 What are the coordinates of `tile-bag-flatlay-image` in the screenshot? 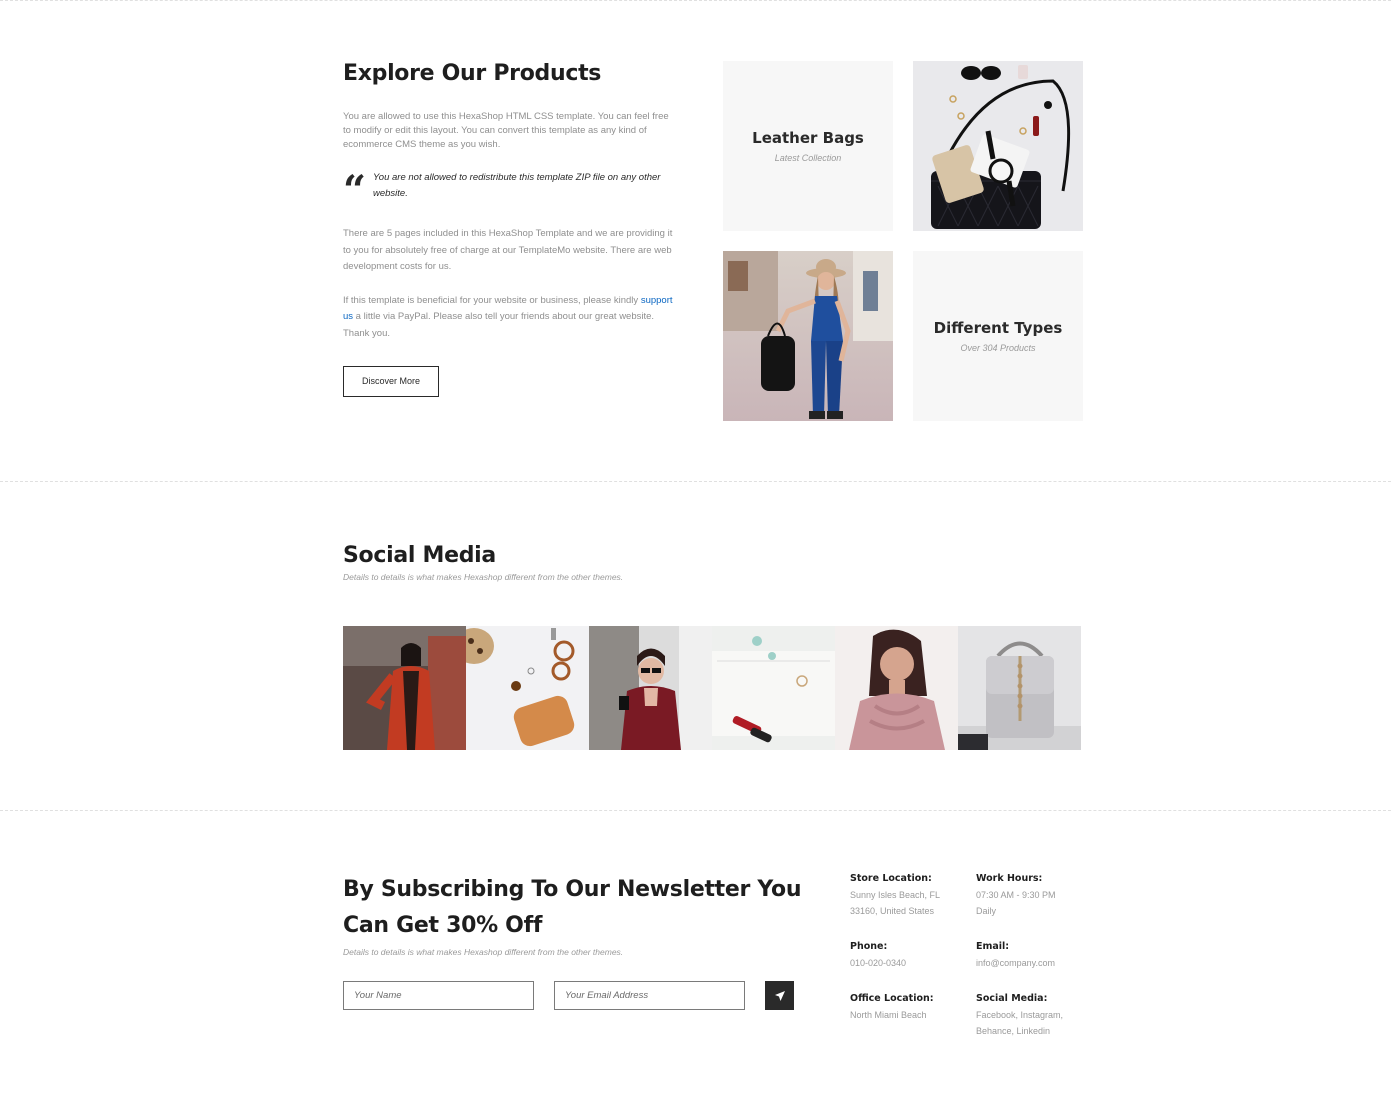 It's located at (998, 146).